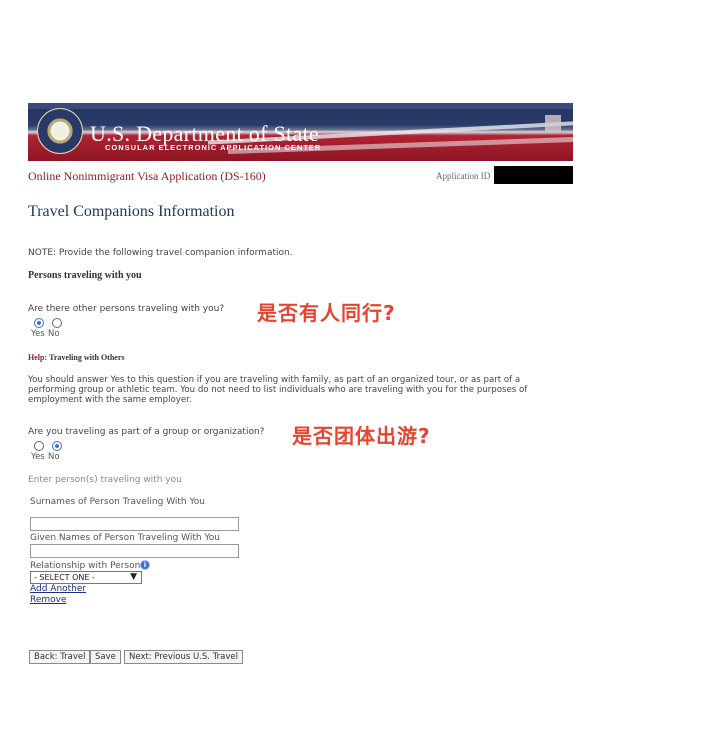 The image size is (710, 749). Describe the element at coordinates (39, 323) in the screenshot. I see `radio-other-persons-yes` at that location.